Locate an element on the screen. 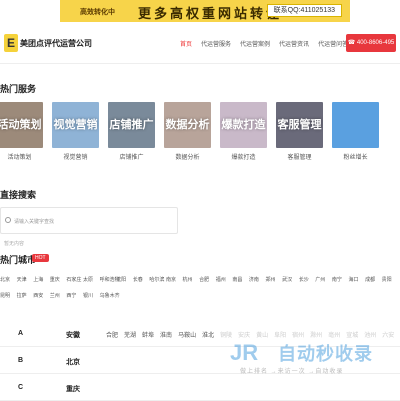 The image size is (400, 401). nav-services: 代运营服务 is located at coordinates (216, 43).